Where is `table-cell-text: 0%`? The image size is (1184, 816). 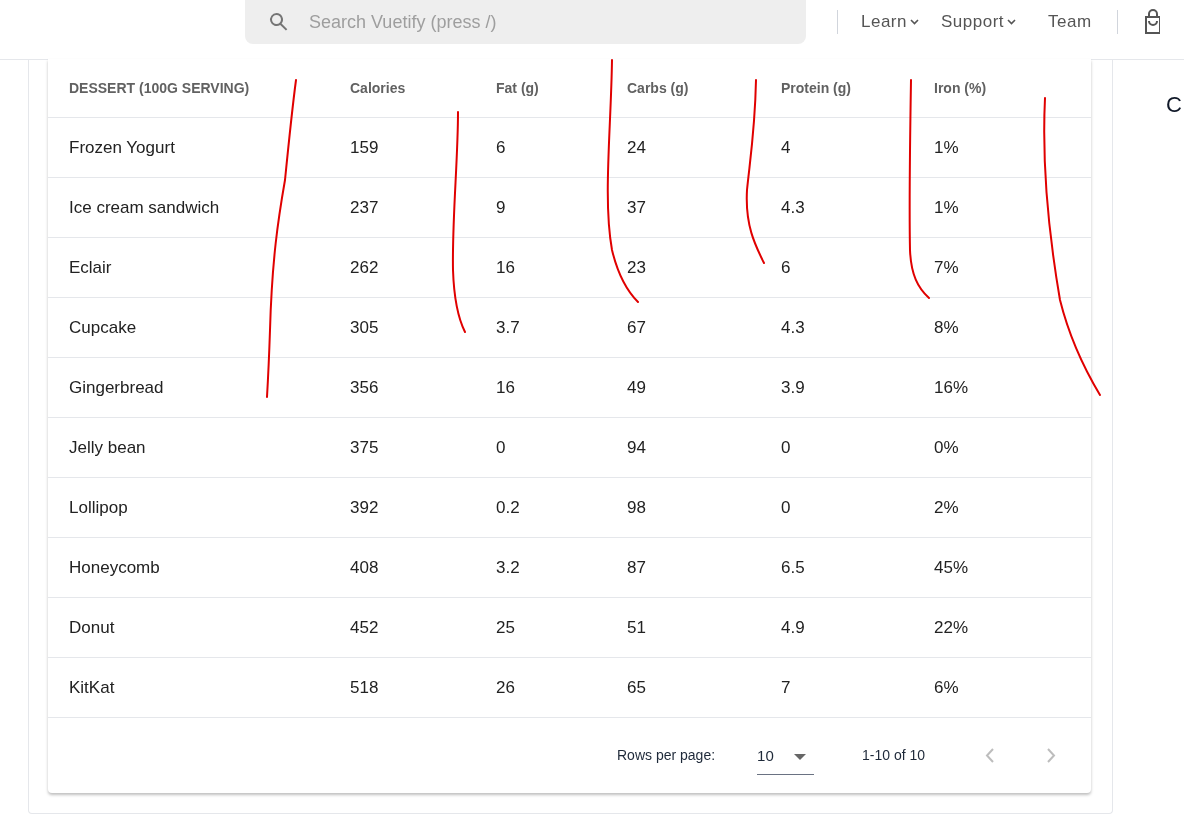 table-cell-text: 0% is located at coordinates (946, 447).